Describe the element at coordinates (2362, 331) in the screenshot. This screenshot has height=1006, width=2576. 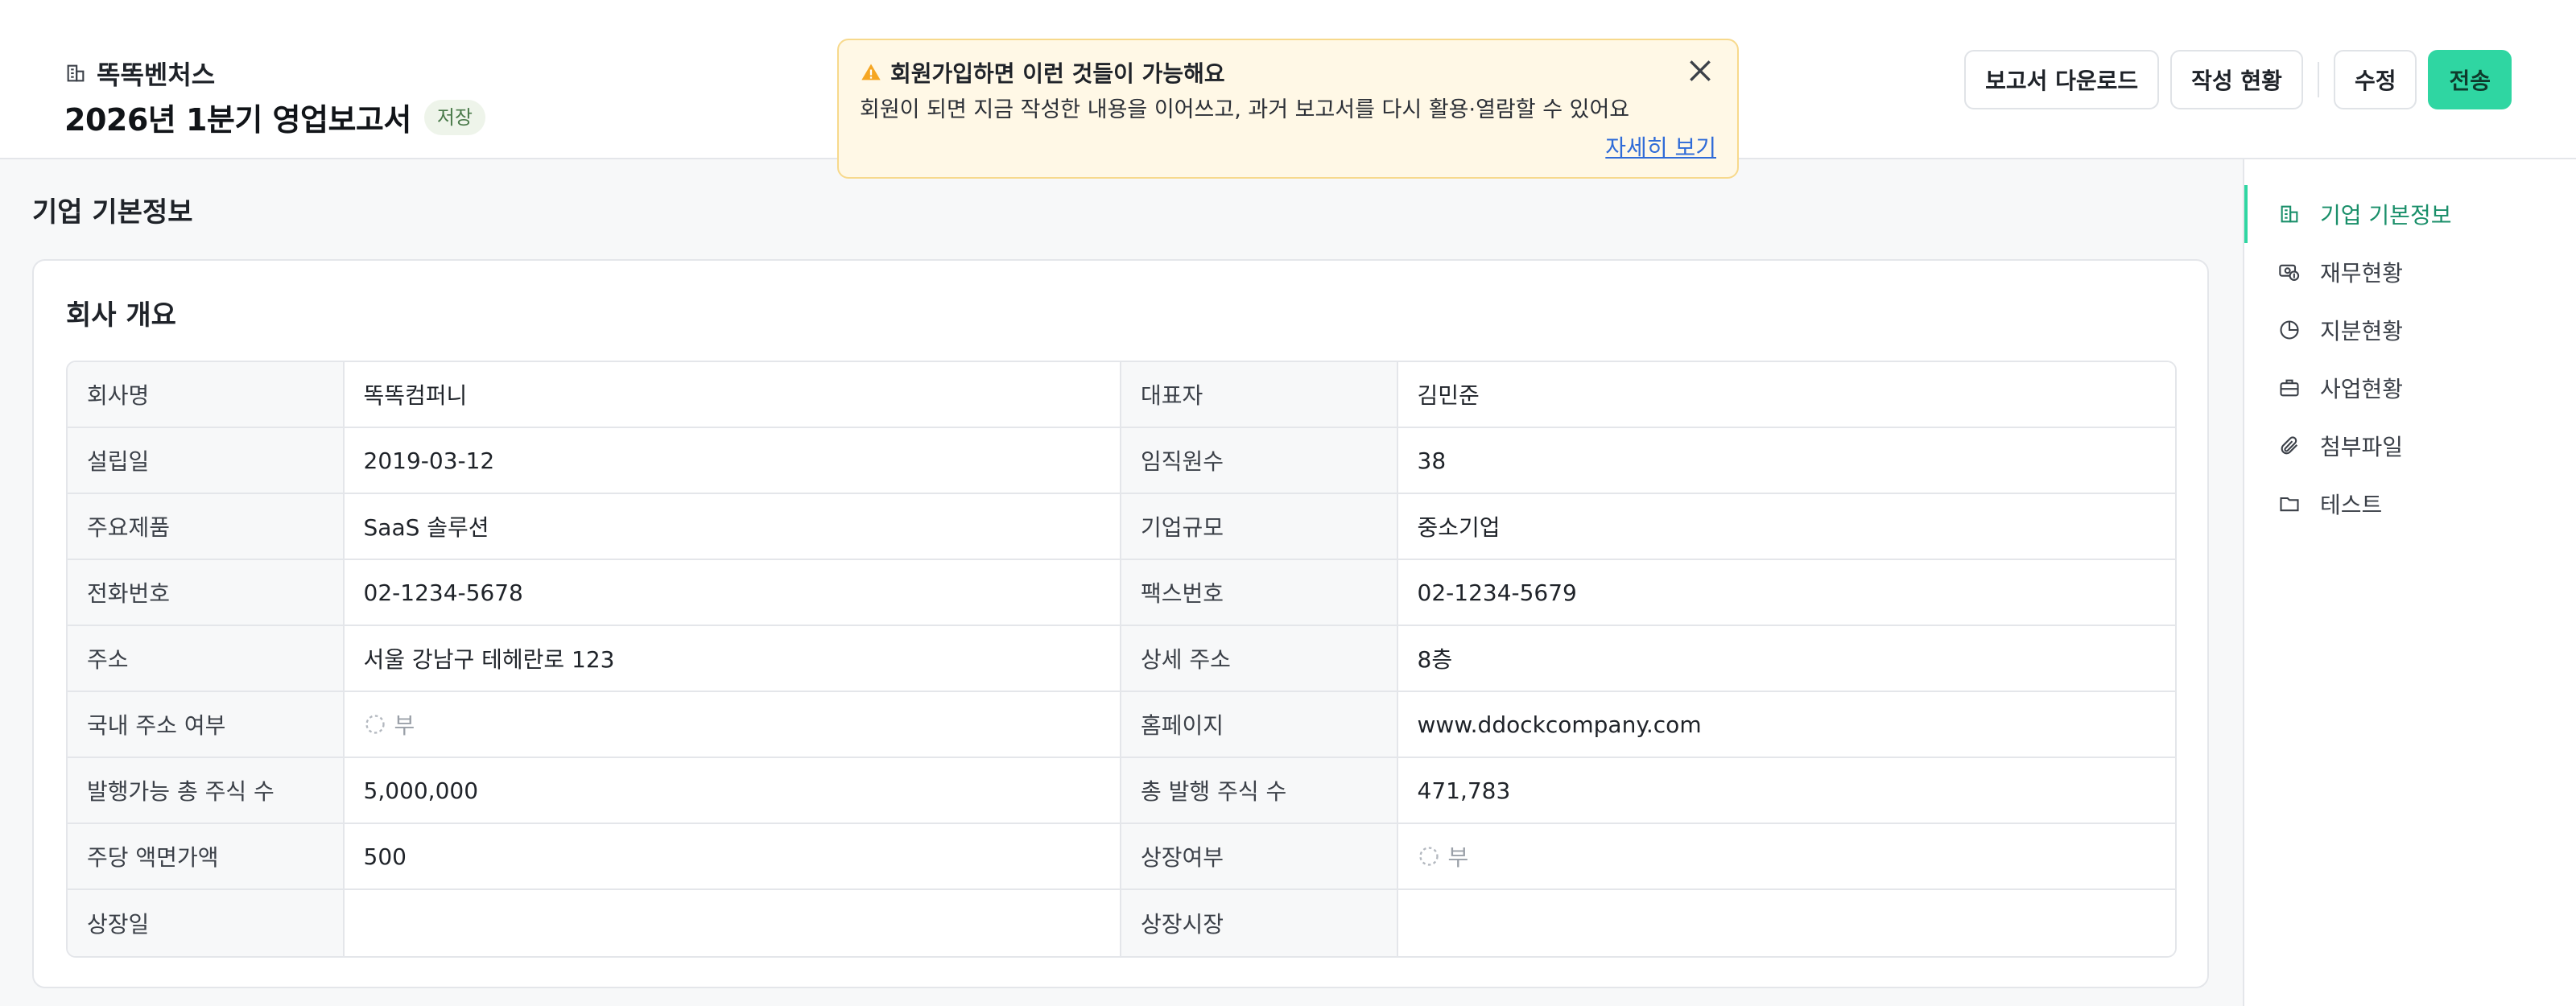
I see `nav-label: 지분현황` at that location.